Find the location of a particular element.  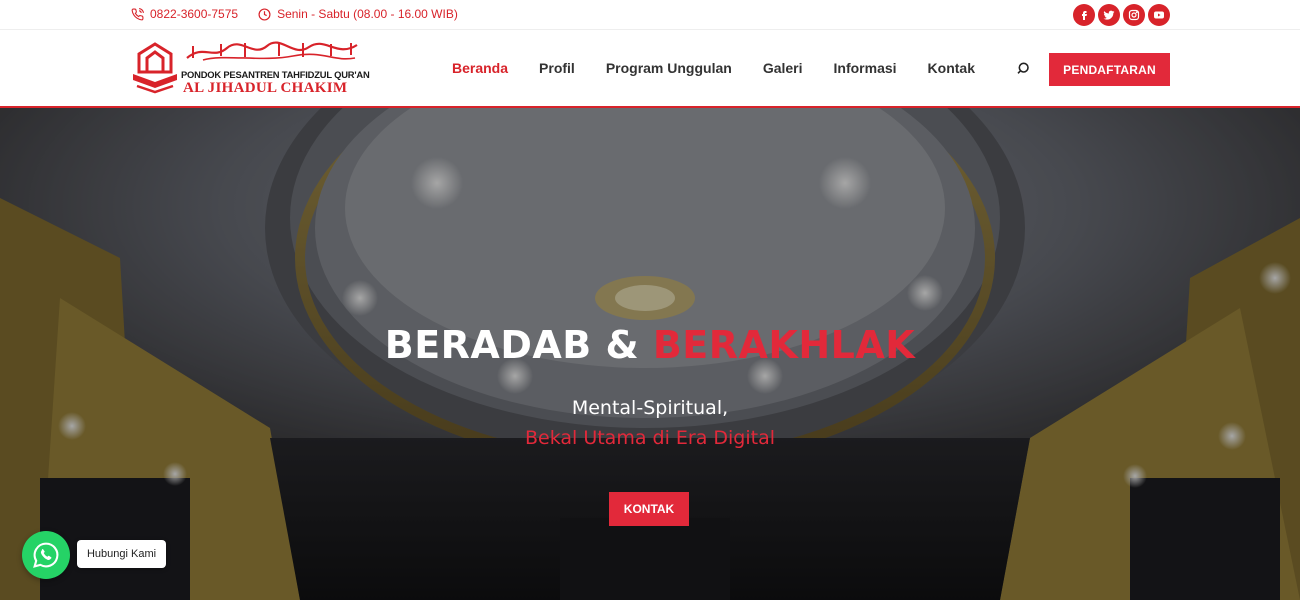

whatsapp-icon is located at coordinates (46, 555).